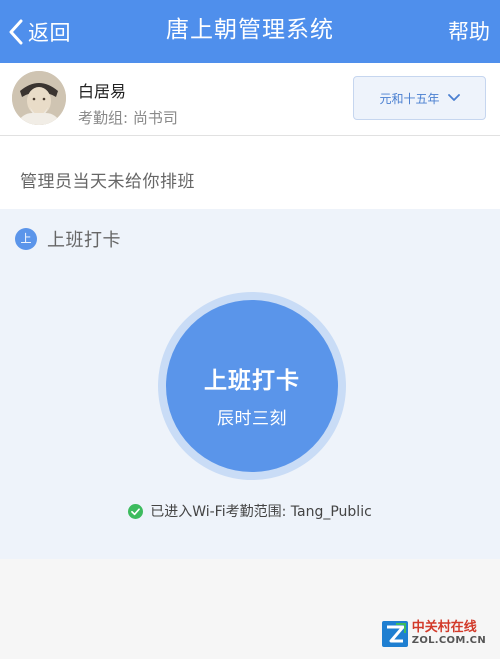 Image resolution: width=500 pixels, height=659 pixels. I want to click on watermark-line2: ZOL.COM.CN, so click(448, 640).